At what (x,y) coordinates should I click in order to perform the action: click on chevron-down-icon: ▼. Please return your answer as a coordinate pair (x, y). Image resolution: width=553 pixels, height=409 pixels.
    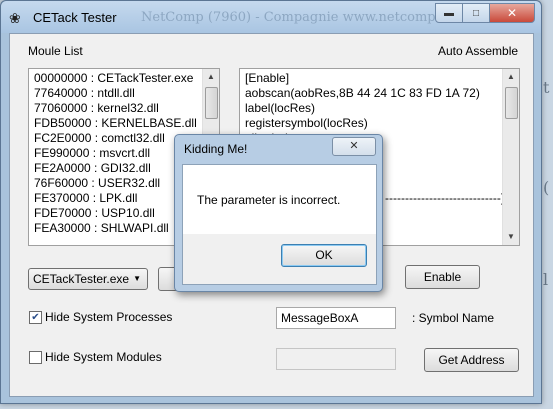
    Looking at the image, I should click on (137, 278).